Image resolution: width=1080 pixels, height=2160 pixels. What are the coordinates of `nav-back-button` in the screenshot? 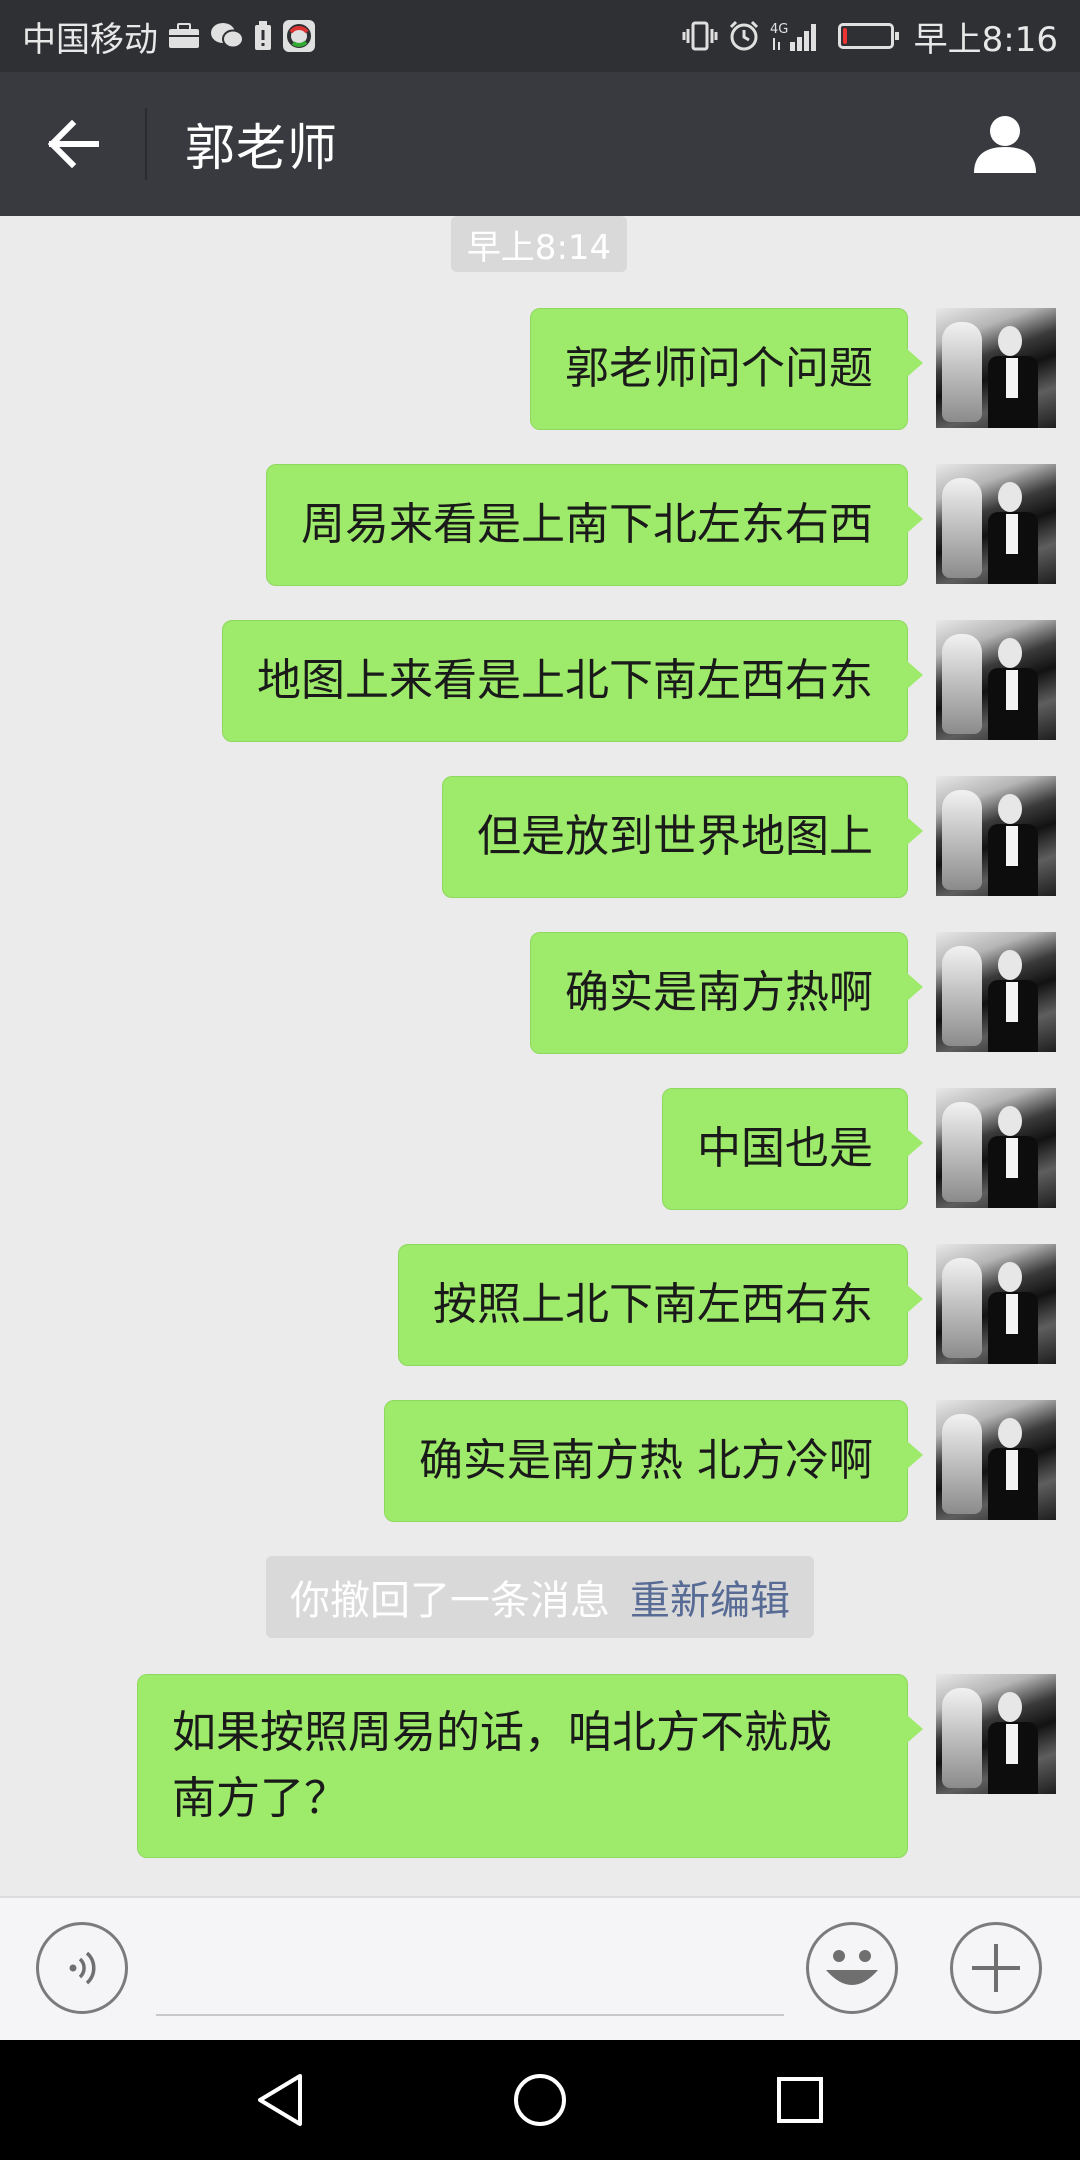 It's located at (280, 2100).